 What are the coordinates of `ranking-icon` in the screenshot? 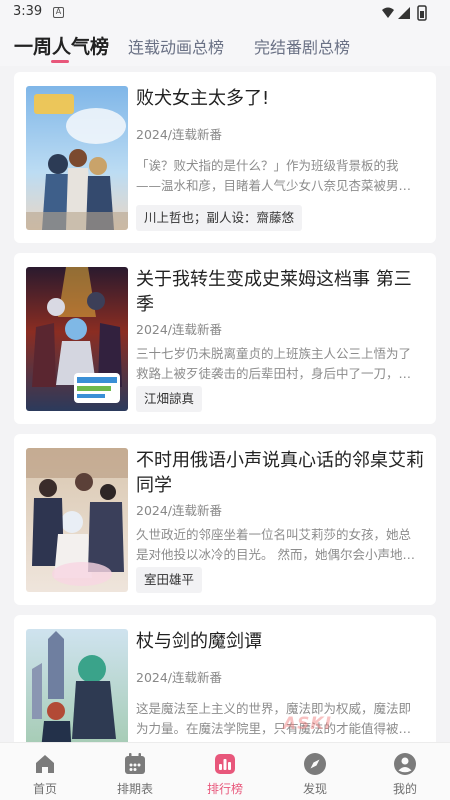 It's located at (225, 764).